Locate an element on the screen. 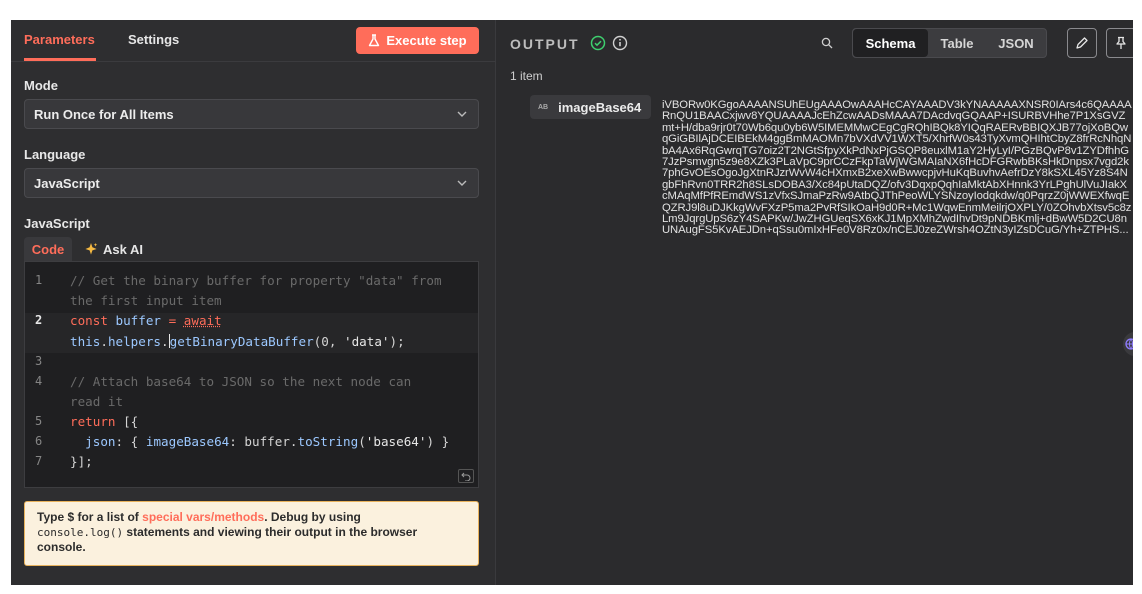  view-schema-button: Schema is located at coordinates (890, 43).